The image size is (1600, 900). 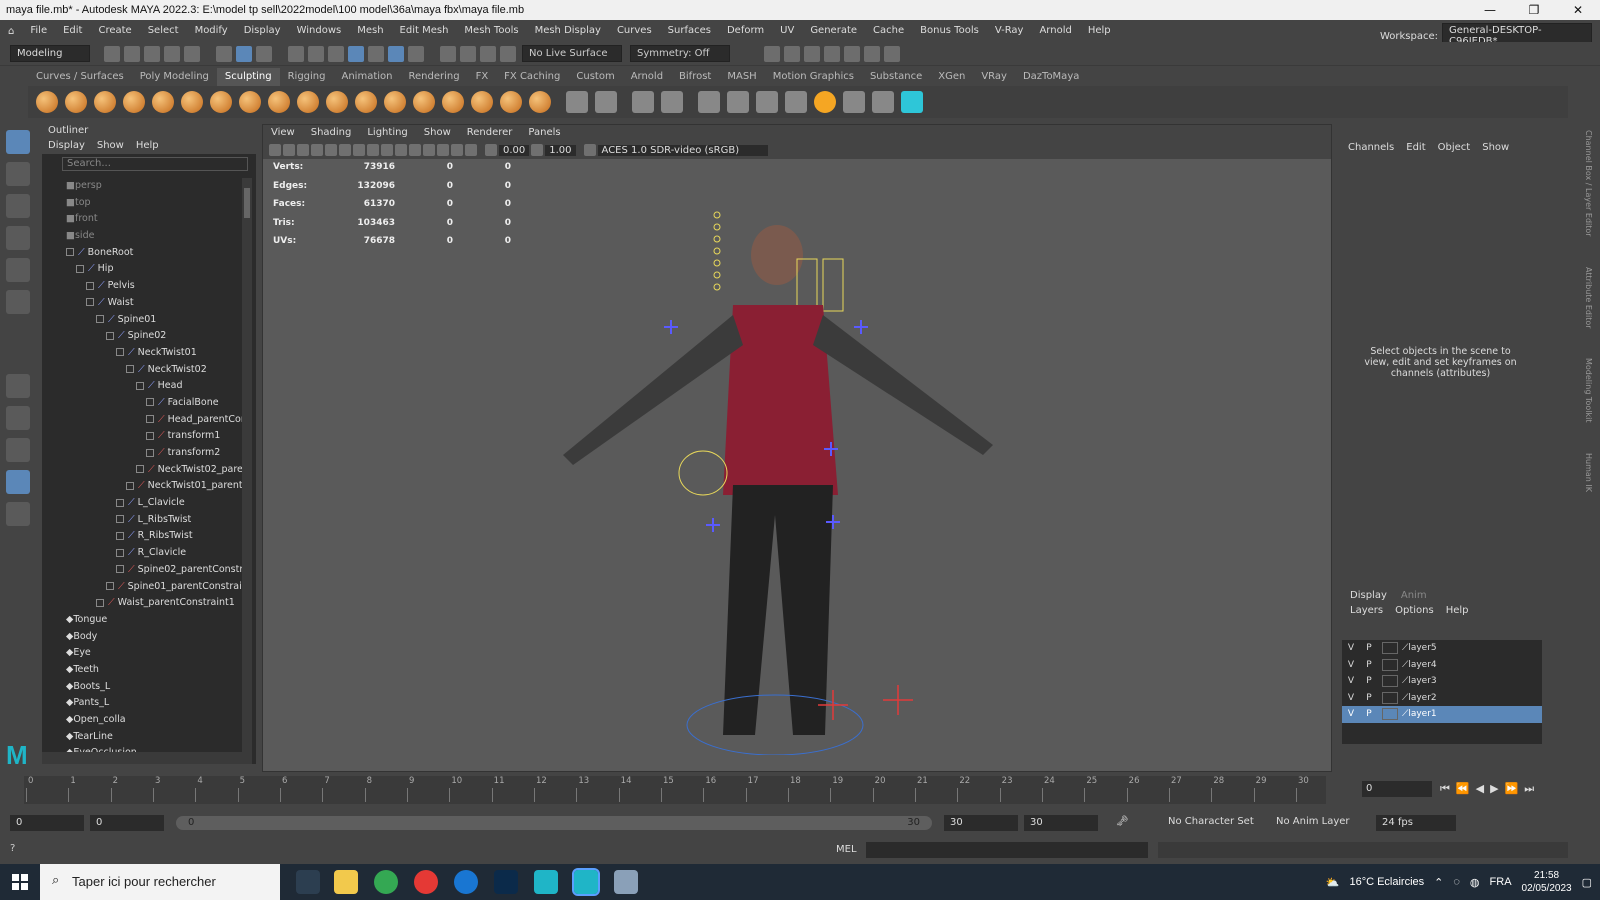 What do you see at coordinates (682, 150) in the screenshot?
I see `colorspace-dropdown: ACES 1.0 SDR-video (sRGB)` at bounding box center [682, 150].